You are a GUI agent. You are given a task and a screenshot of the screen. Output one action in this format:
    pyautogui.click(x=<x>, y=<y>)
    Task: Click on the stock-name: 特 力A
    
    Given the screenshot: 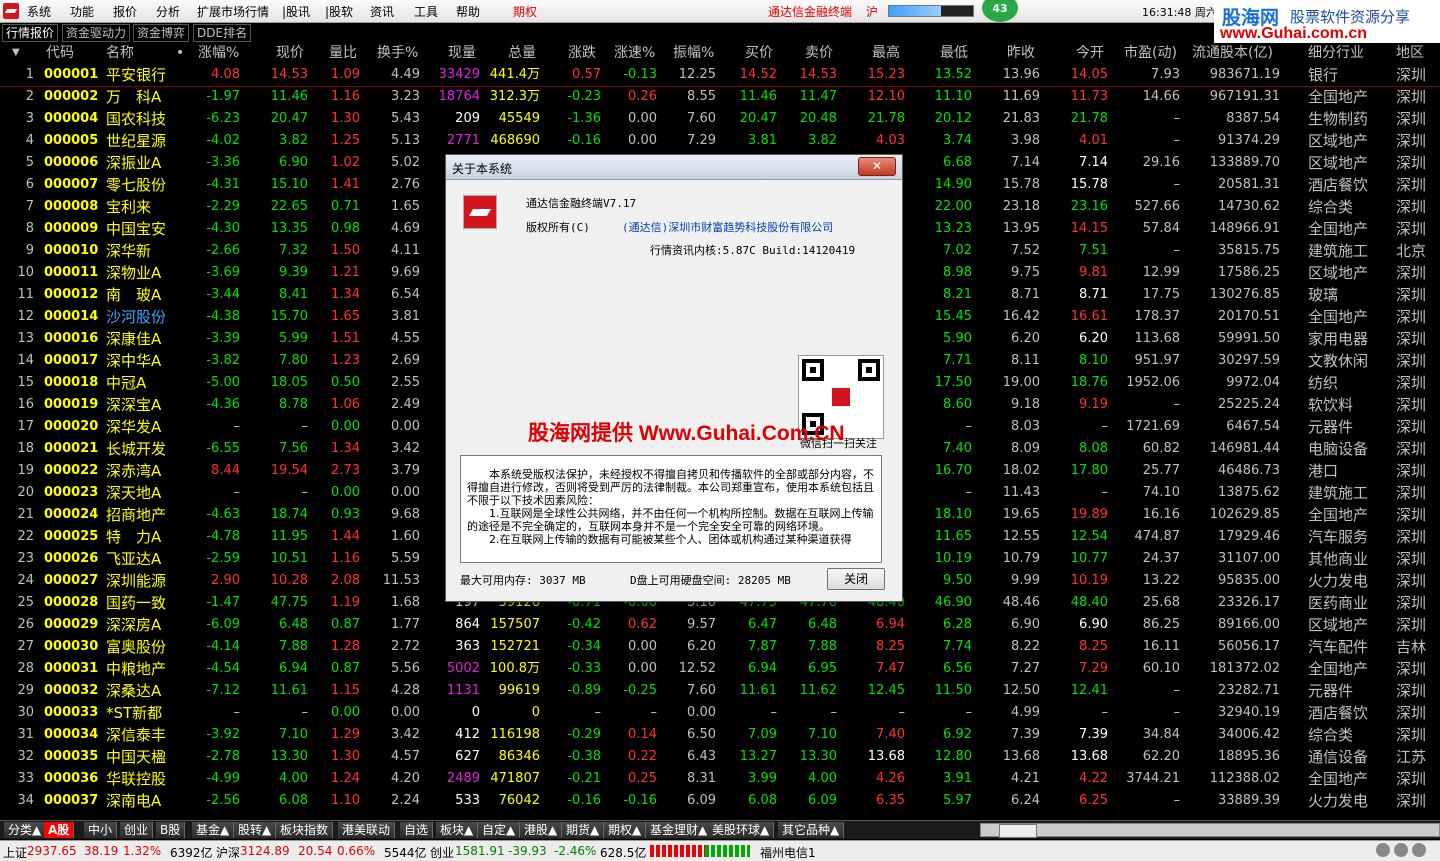 What is the action you would take?
    pyautogui.click(x=133, y=537)
    